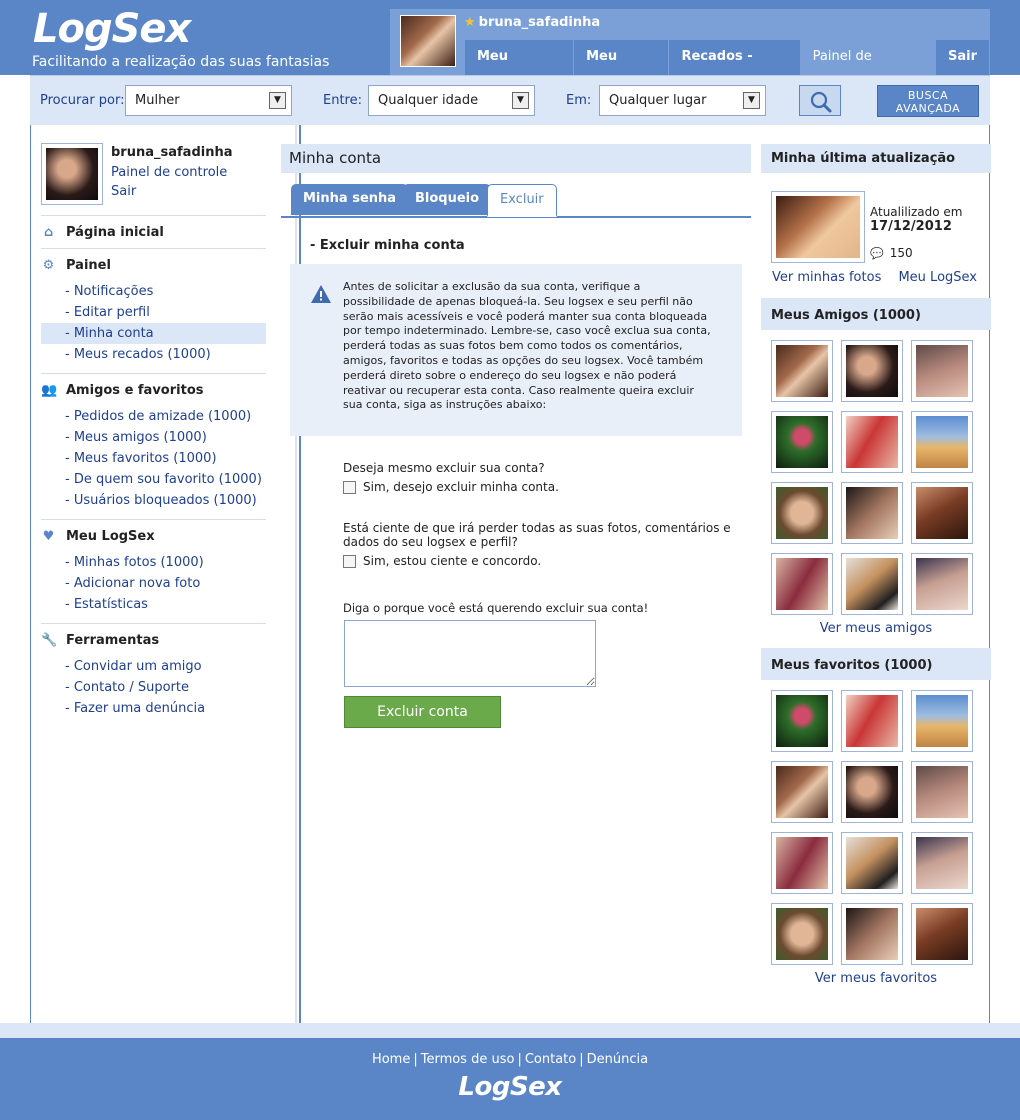 The height and width of the screenshot is (1120, 1020). I want to click on confirm-delete-checkbox: Sim, desejo excluir minha conta., so click(451, 487).